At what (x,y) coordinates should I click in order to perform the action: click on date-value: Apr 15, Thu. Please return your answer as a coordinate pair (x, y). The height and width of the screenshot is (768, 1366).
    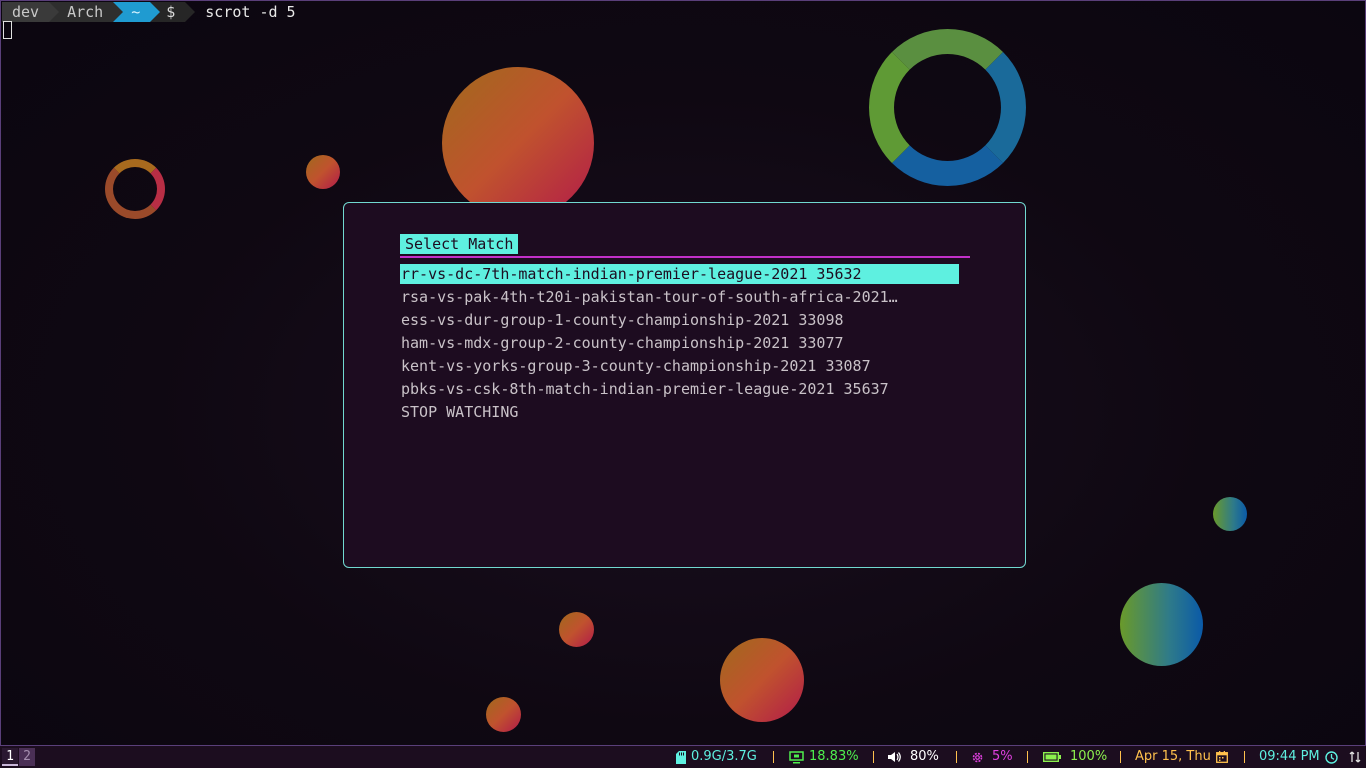
    Looking at the image, I should click on (1173, 756).